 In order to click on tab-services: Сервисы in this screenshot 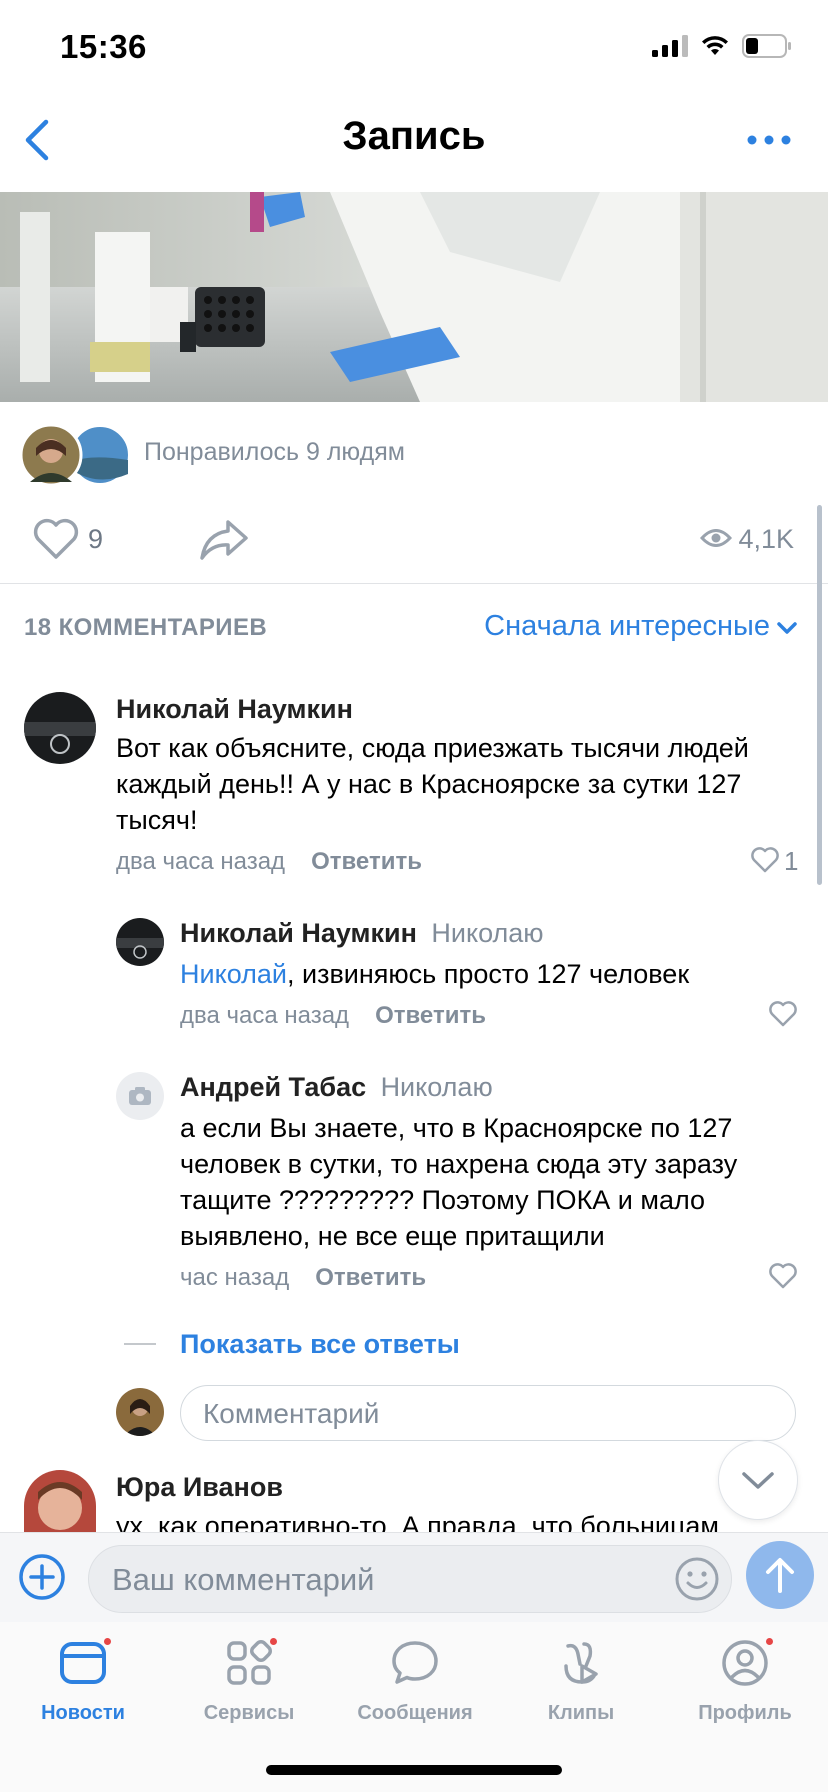, I will do `click(249, 1680)`.